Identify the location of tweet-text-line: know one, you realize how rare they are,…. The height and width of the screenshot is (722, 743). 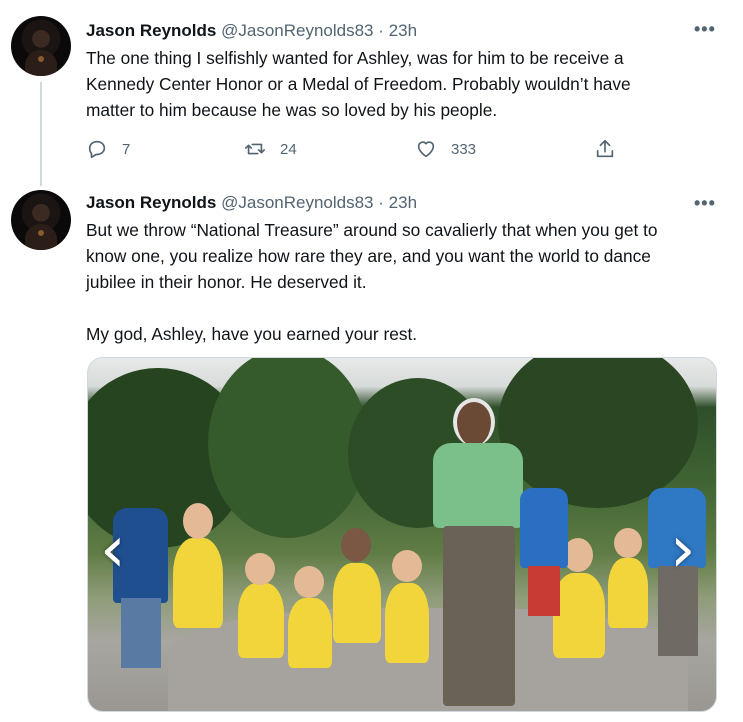
(368, 256).